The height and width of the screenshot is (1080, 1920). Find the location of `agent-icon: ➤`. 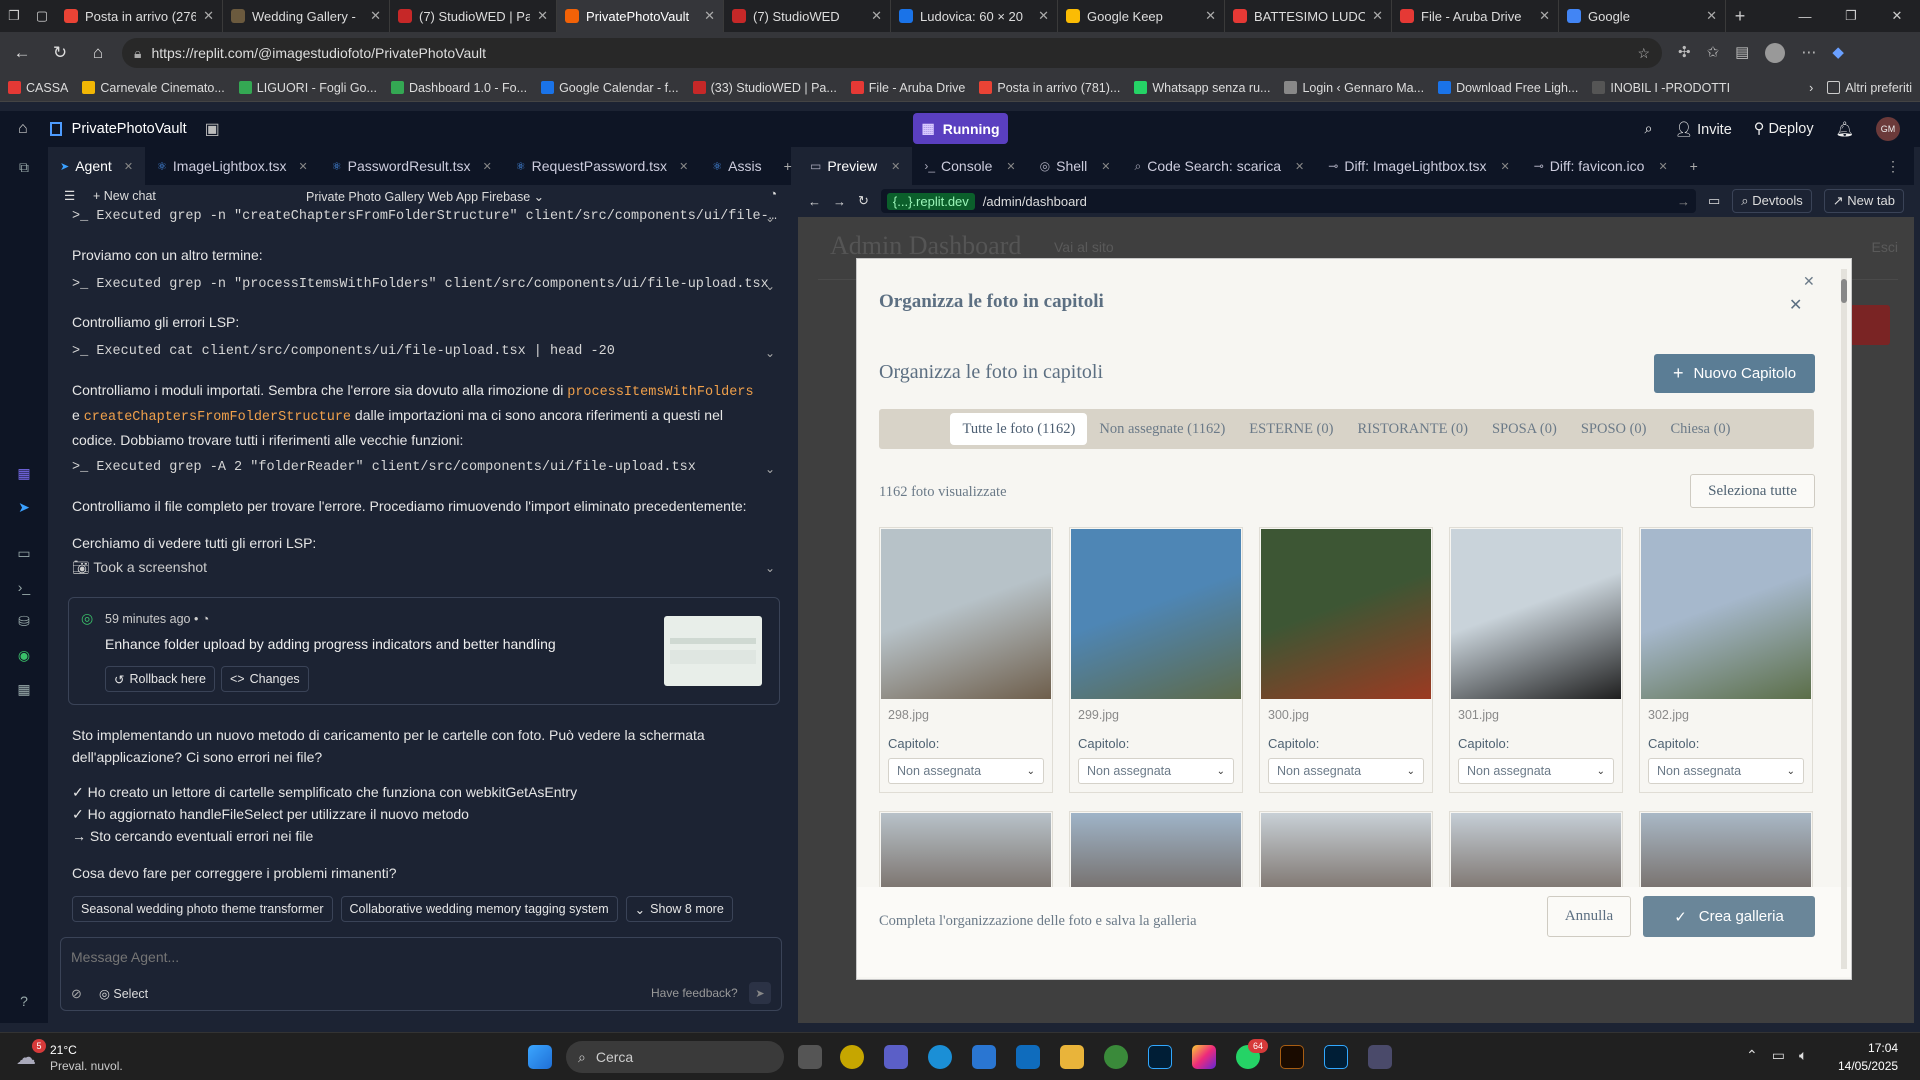

agent-icon: ➤ is located at coordinates (24, 509).